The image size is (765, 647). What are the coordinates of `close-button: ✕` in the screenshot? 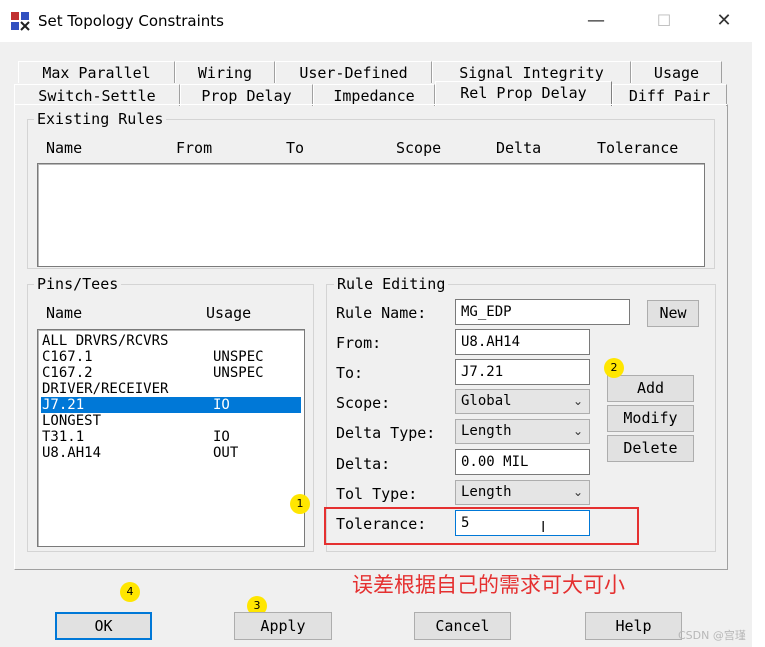 It's located at (724, 21).